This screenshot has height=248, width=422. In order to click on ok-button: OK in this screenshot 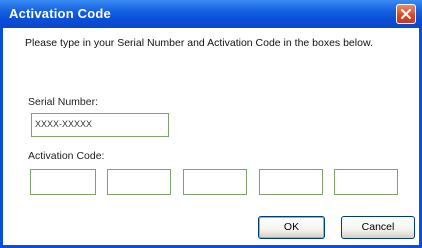, I will do `click(291, 227)`.